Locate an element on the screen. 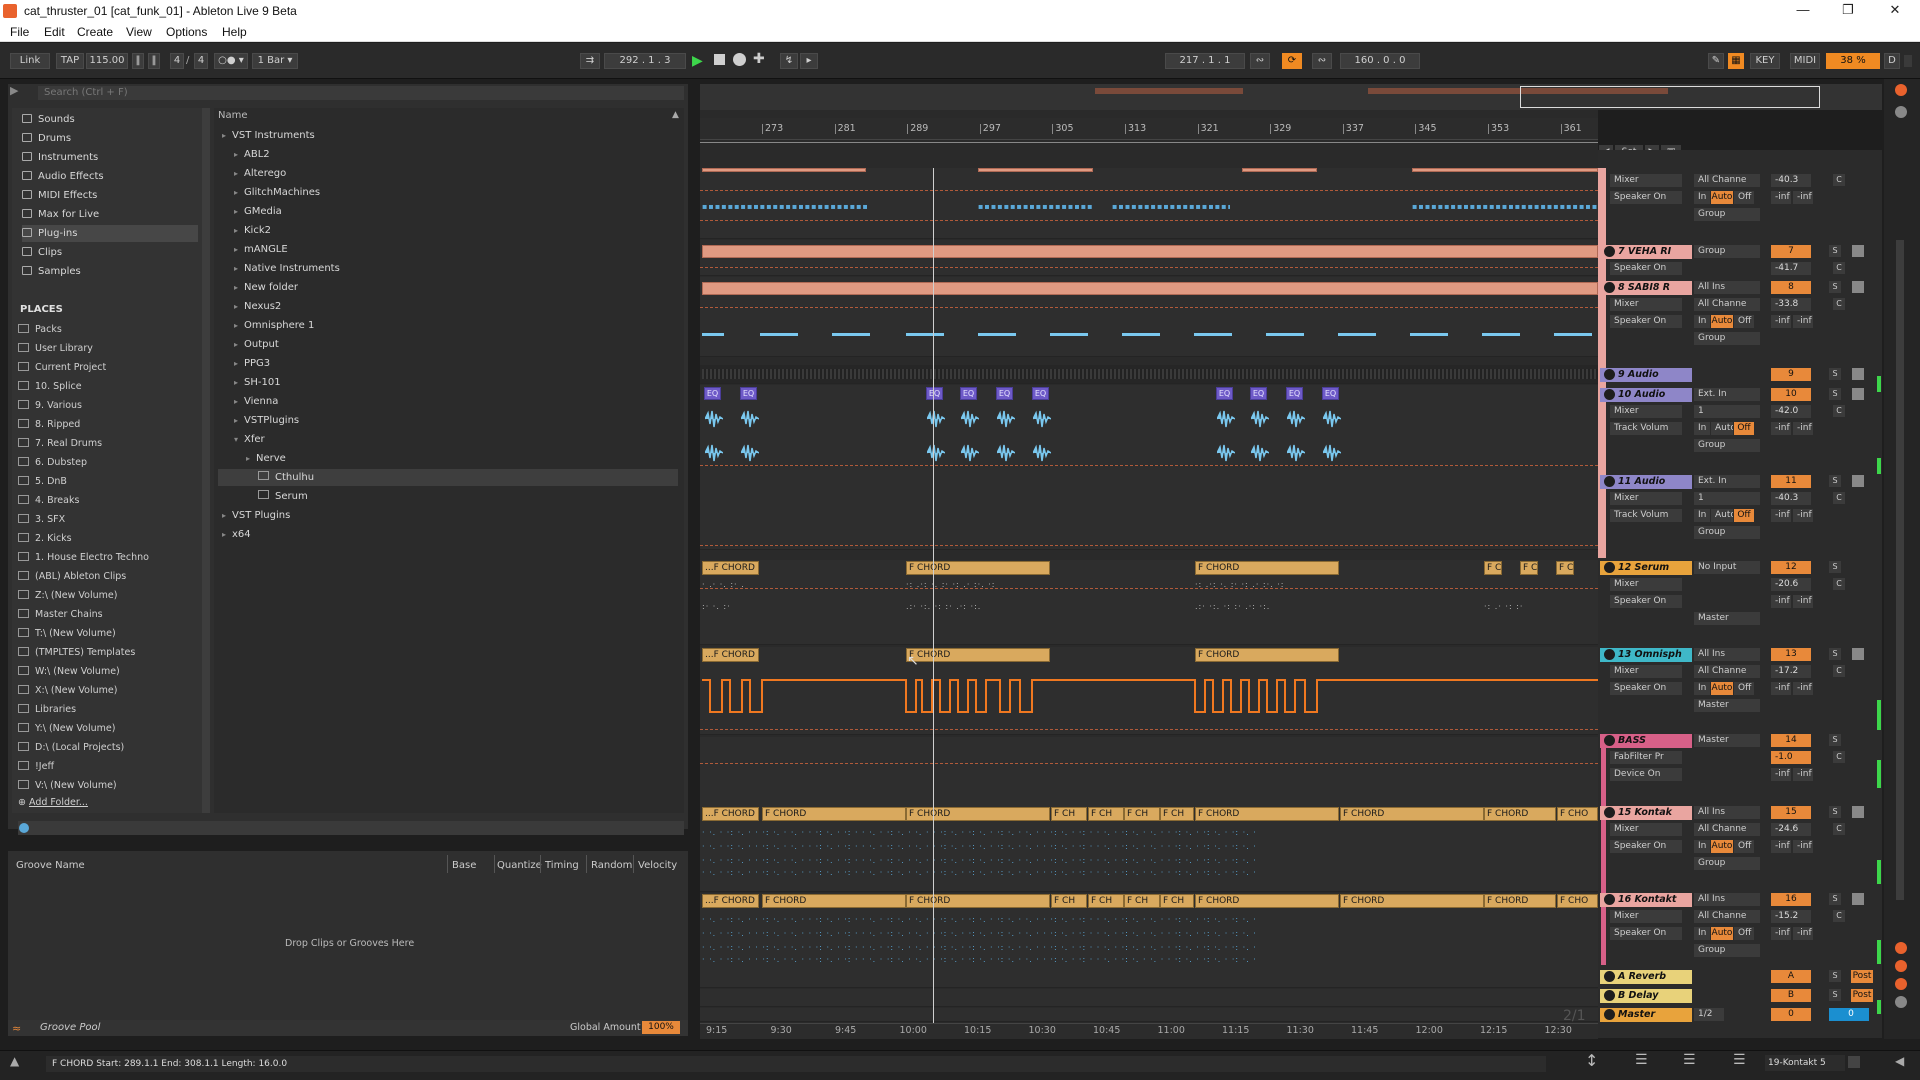 This screenshot has height=1080, width=1920. name-column-header: Name is located at coordinates (233, 115).